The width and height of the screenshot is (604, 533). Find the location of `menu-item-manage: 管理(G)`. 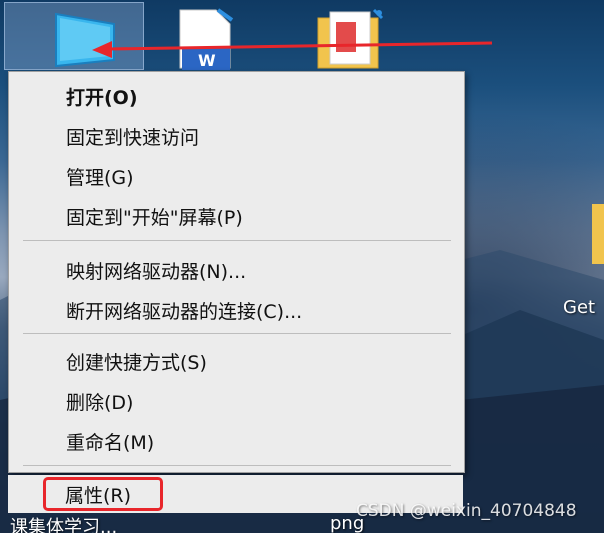

menu-item-manage: 管理(G) is located at coordinates (236, 176).